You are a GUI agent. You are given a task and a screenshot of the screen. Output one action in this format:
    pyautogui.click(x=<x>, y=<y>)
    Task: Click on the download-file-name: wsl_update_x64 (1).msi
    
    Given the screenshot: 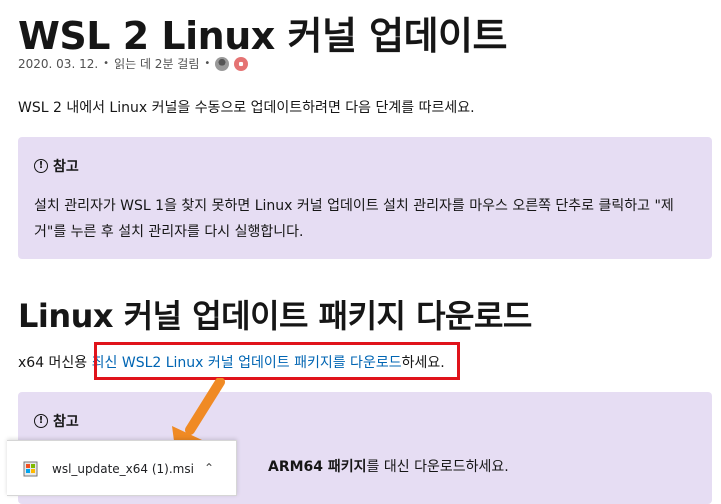 What is the action you would take?
    pyautogui.click(x=123, y=469)
    